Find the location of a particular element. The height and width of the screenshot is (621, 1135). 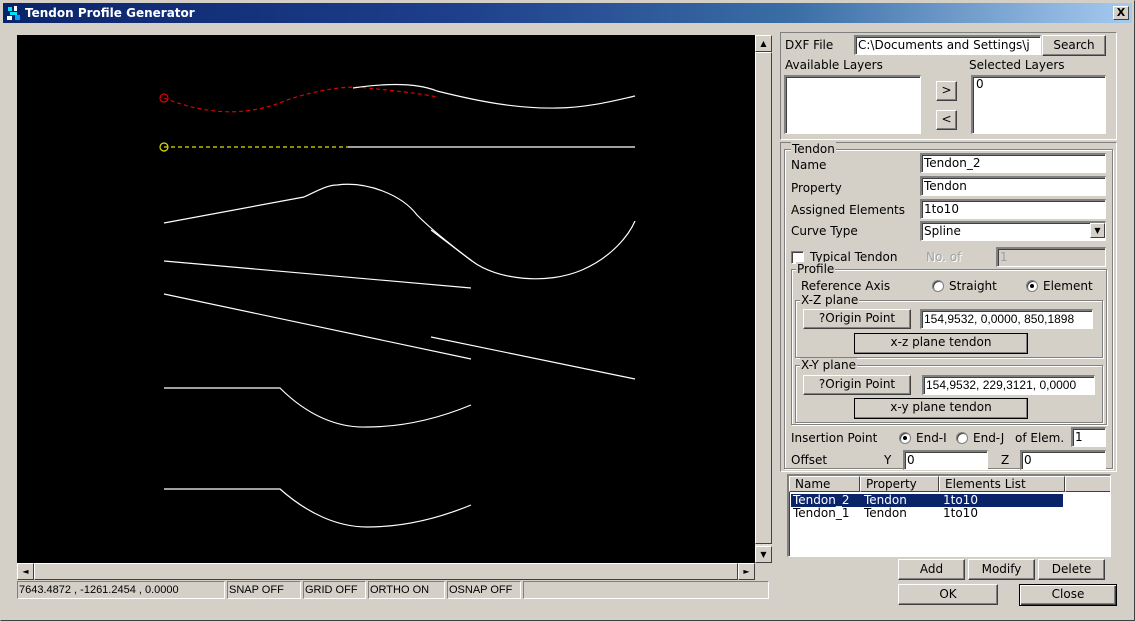

search-button: Search is located at coordinates (1074, 45).